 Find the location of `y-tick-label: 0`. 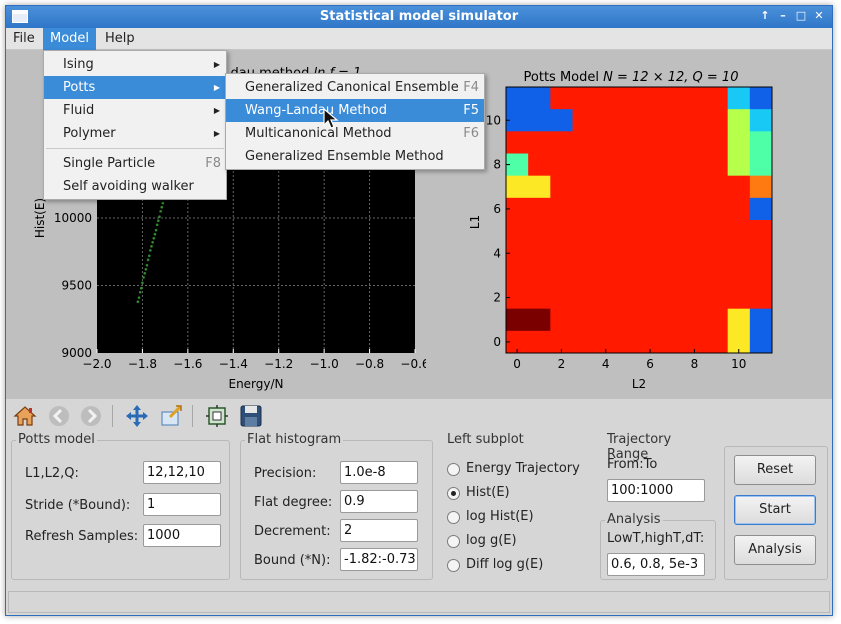

y-tick-label: 0 is located at coordinates (497, 342).